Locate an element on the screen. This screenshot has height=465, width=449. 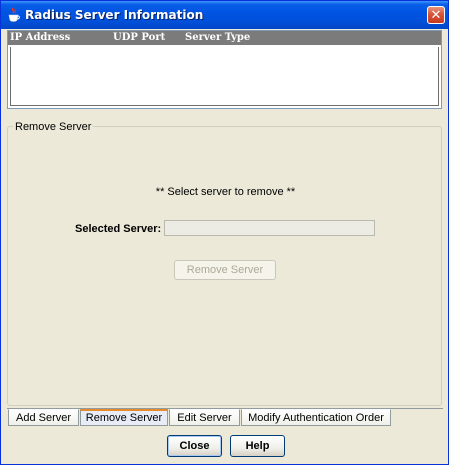
column-header-udp-port: UDP Port is located at coordinates (139, 37).